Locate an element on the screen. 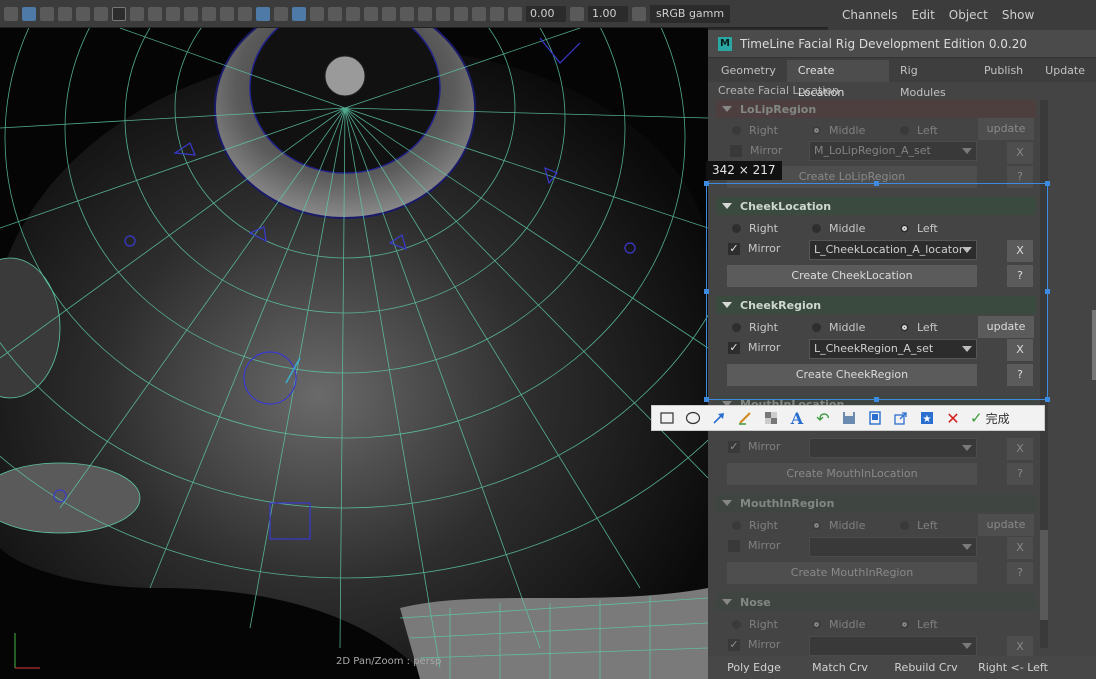 The image size is (1096, 679). section-header-mouthinregion: MouthInRegion is located at coordinates (876, 503).